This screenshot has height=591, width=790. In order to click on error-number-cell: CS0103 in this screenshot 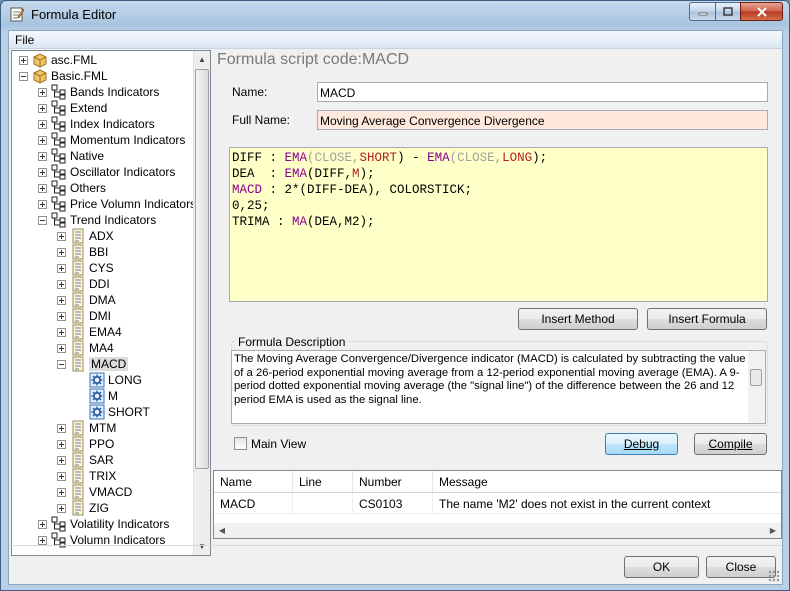, I will do `click(393, 504)`.